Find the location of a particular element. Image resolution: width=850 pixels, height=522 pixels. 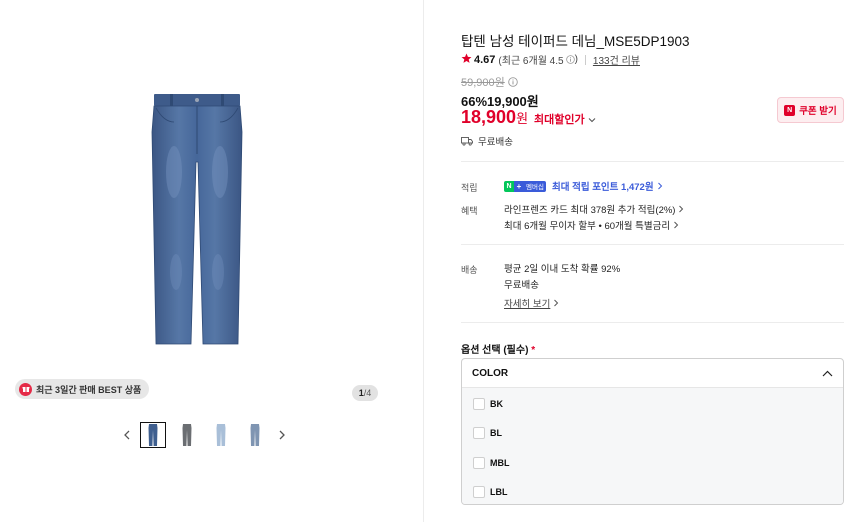

coupon-icon: N is located at coordinates (790, 110).